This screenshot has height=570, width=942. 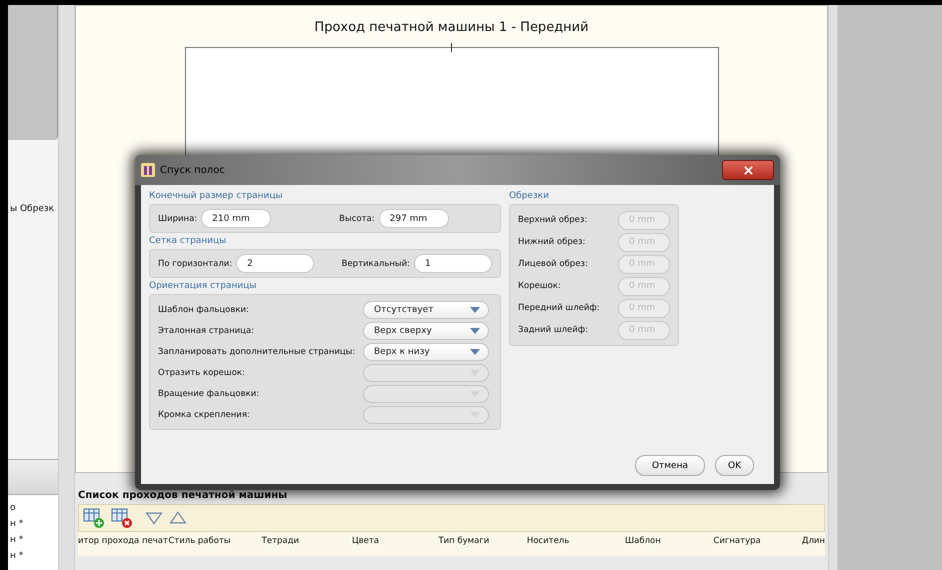 I want to click on field-label: Отразить корешок:, so click(x=201, y=373).